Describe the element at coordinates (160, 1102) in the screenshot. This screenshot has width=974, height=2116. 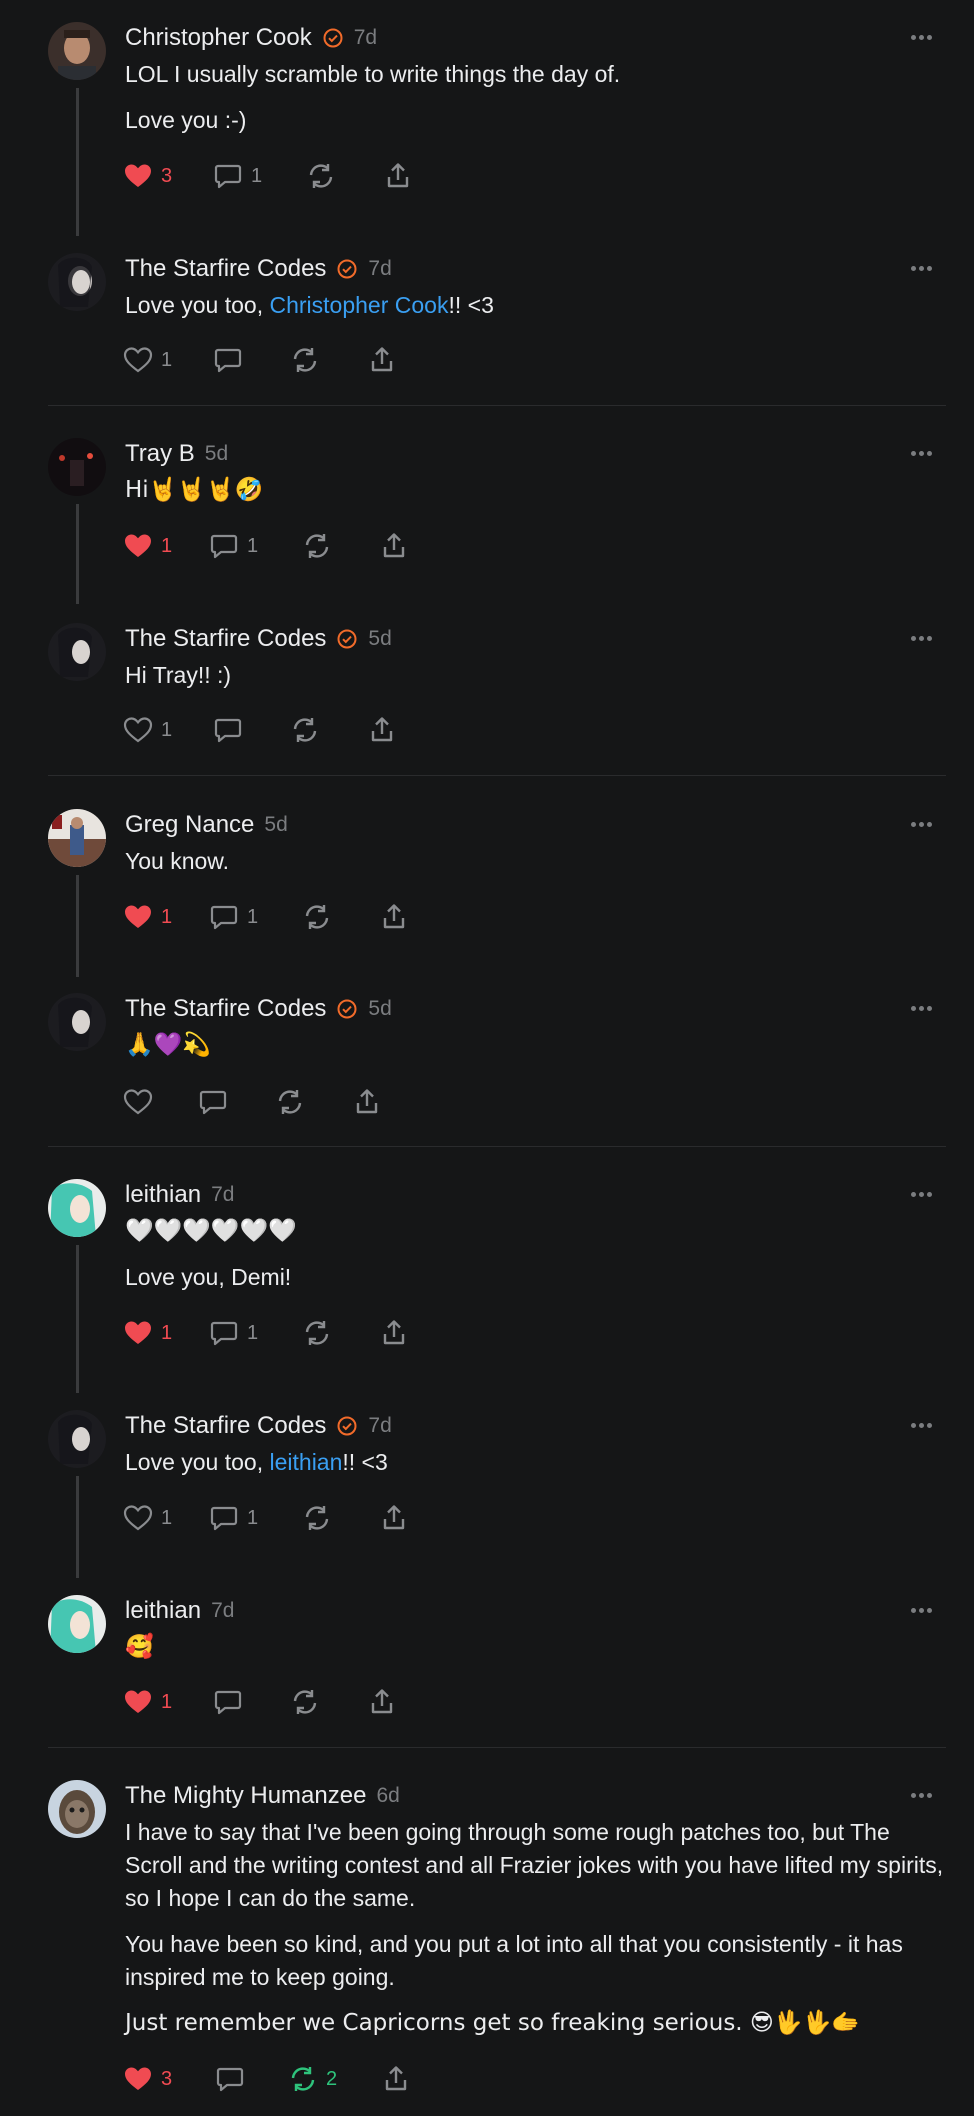
I see `like-button` at that location.